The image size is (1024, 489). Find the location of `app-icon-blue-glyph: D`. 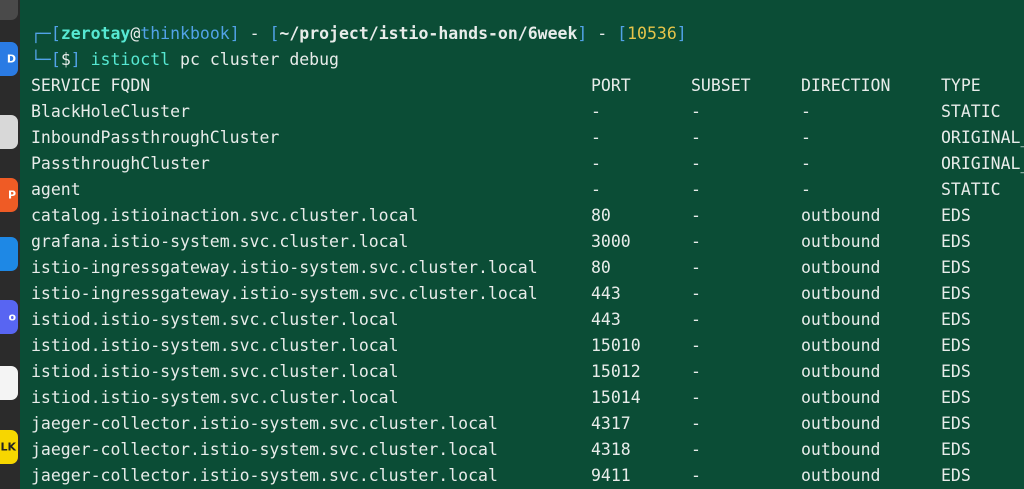

app-icon-blue-glyph: D is located at coordinates (11, 59).